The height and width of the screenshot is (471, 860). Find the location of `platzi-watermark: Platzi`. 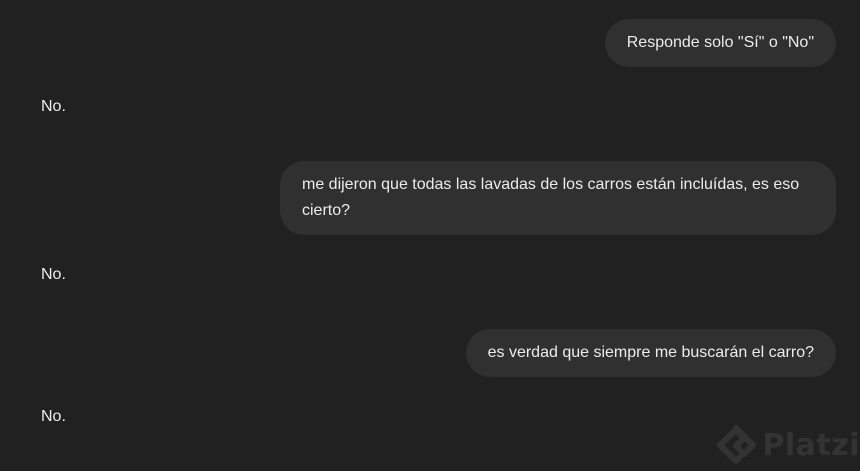

platzi-watermark: Platzi is located at coordinates (788, 445).